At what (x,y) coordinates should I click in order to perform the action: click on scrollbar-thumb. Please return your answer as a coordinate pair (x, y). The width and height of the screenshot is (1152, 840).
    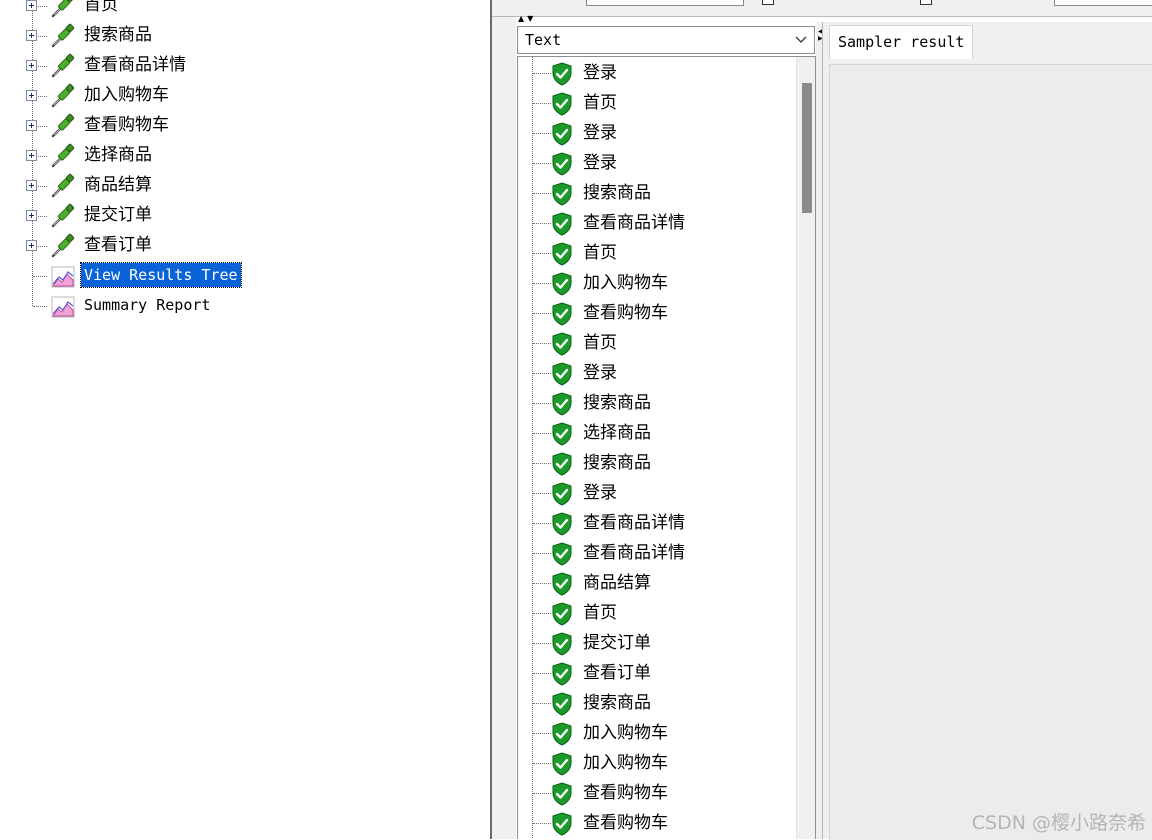
    Looking at the image, I should click on (807, 148).